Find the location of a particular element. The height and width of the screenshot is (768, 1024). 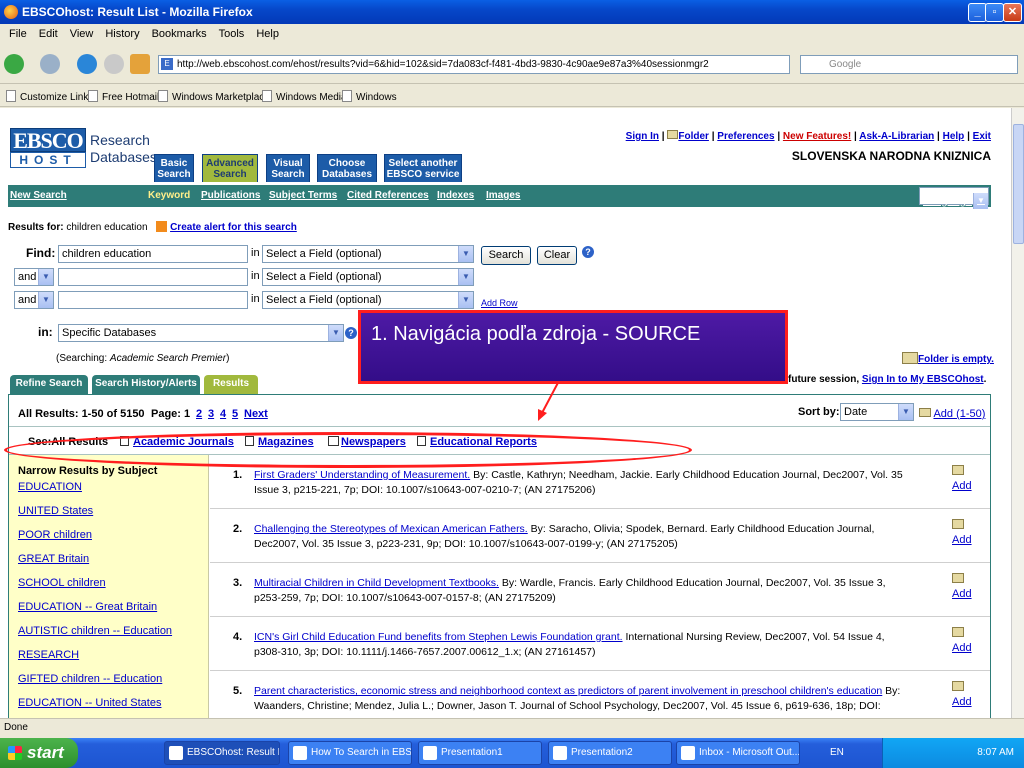

page-4-link: 4 is located at coordinates (223, 414).